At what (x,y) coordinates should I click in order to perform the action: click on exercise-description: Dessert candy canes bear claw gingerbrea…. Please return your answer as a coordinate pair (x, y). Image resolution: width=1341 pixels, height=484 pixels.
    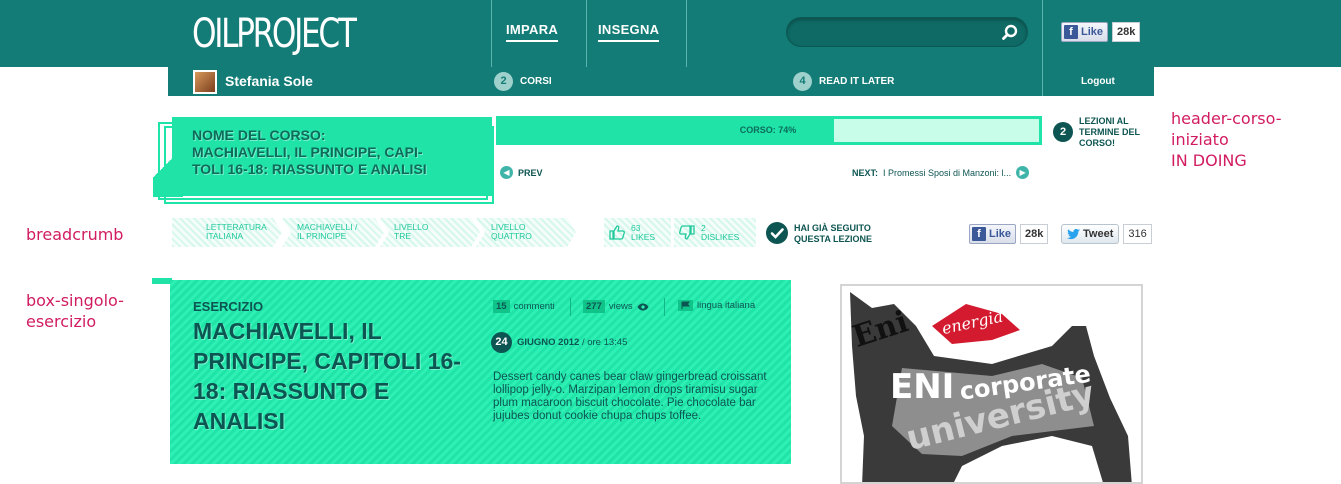
    Looking at the image, I should click on (630, 396).